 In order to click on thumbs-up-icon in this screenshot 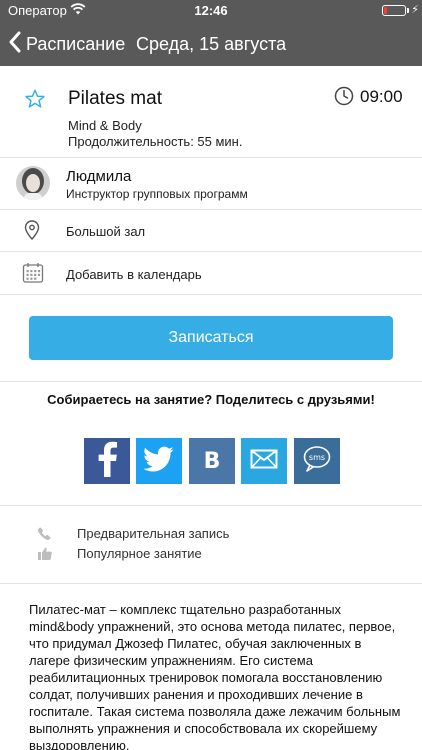, I will do `click(45, 556)`.